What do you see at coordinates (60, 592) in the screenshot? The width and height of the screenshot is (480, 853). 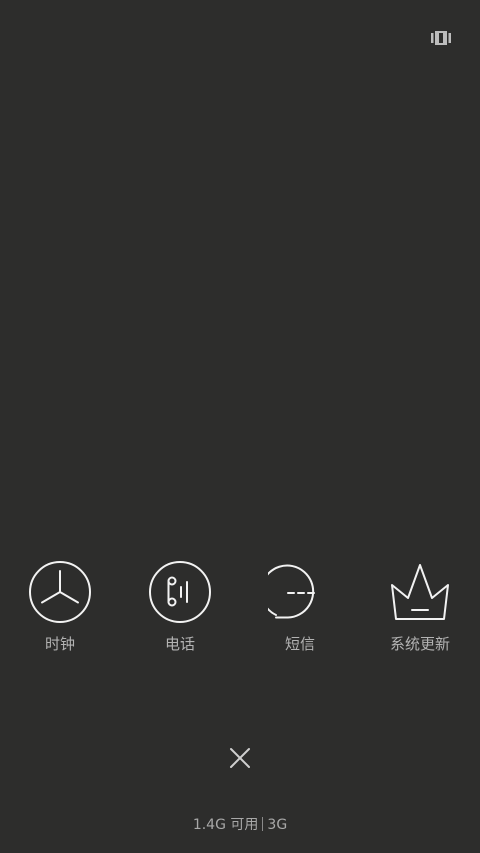 I see `clock-icon` at bounding box center [60, 592].